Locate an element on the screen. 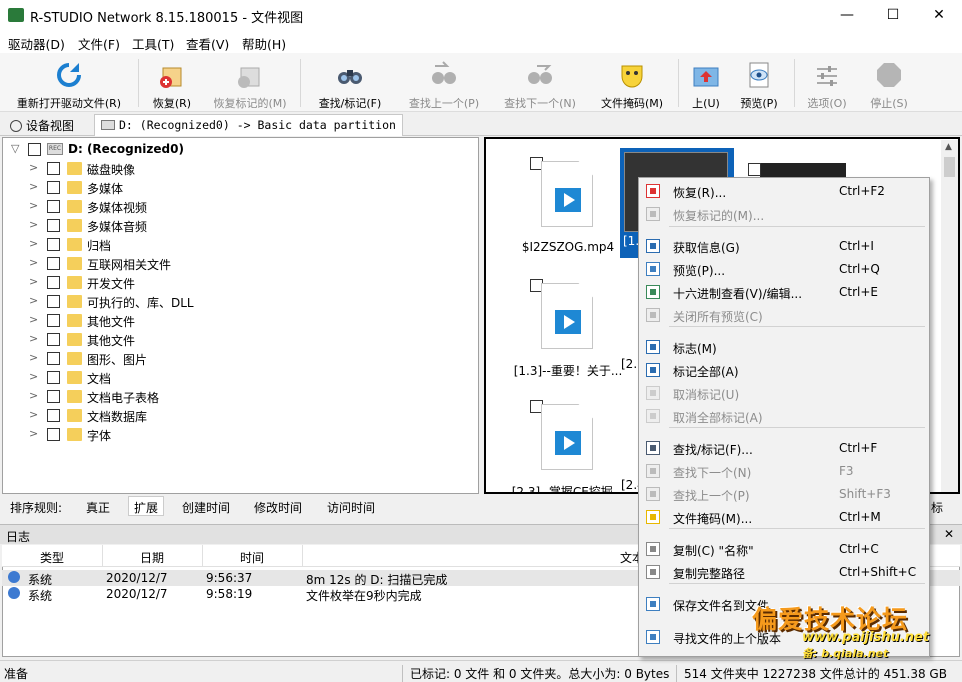 The width and height of the screenshot is (962, 682). context-menu-item: 标记全部(A) is located at coordinates (784, 370).